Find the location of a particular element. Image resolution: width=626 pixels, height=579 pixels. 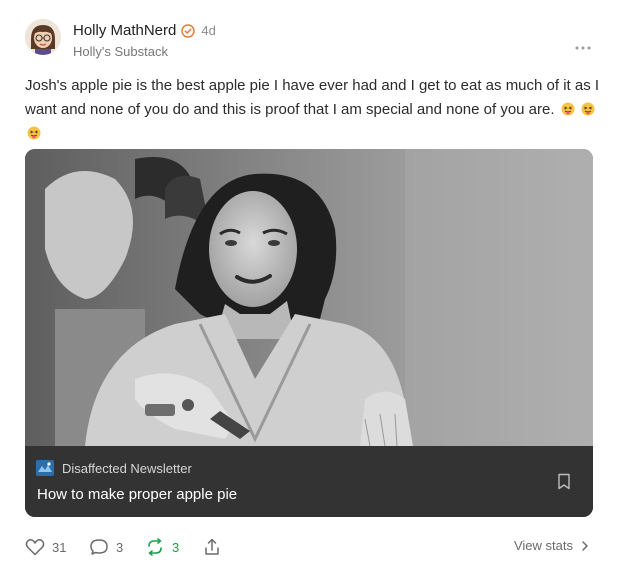

share-button is located at coordinates (212, 547).